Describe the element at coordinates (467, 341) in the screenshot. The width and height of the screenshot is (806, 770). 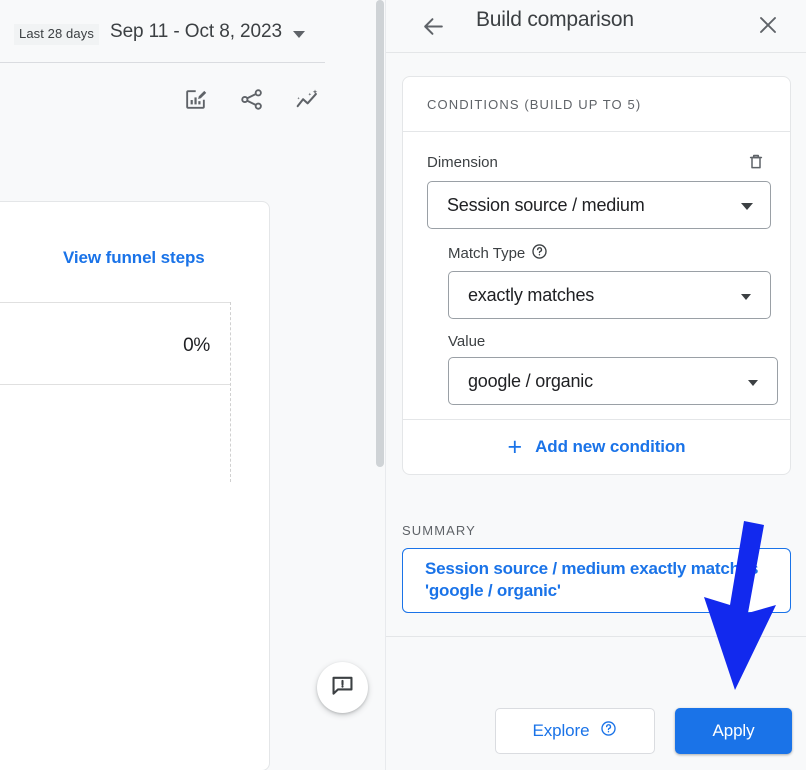
I see `value-label: Value` at that location.